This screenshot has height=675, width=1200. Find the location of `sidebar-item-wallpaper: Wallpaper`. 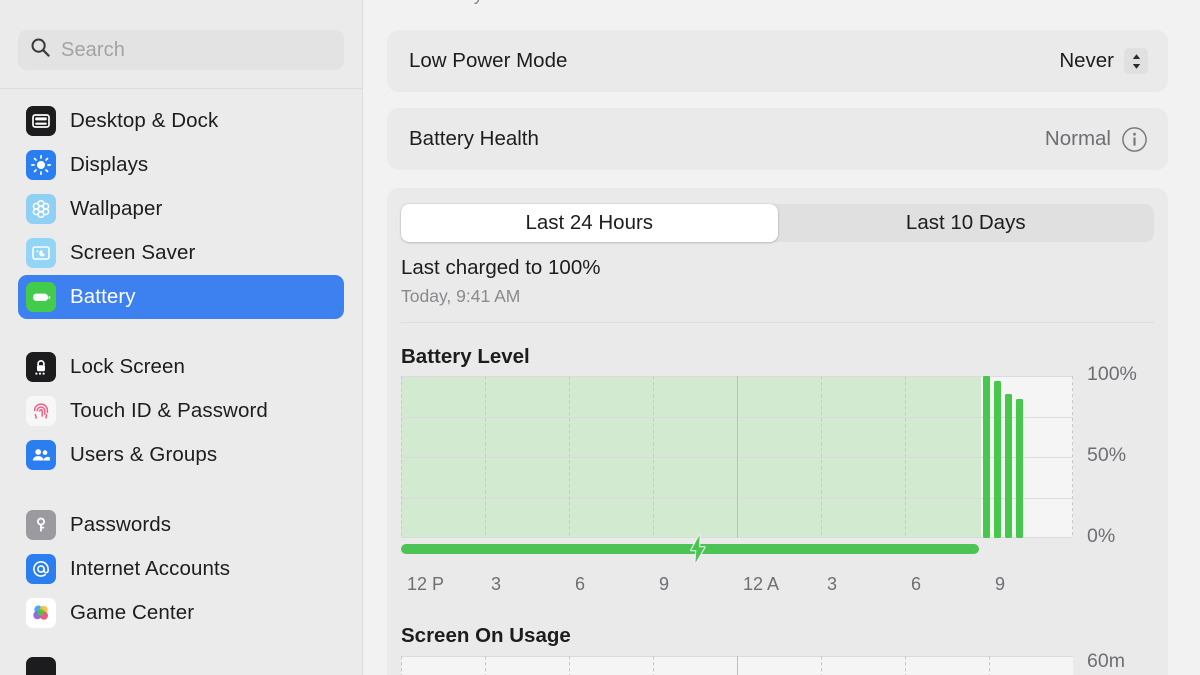

sidebar-item-wallpaper: Wallpaper is located at coordinates (181, 209).